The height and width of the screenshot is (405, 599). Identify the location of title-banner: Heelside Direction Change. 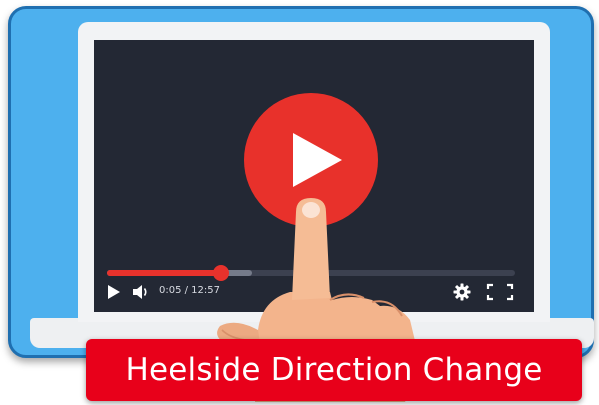
(334, 370).